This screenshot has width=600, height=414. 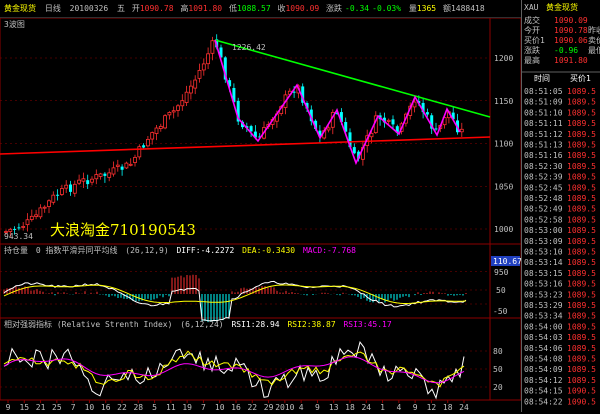 I want to click on macd-diff-label: DIFF, so click(x=185, y=250).